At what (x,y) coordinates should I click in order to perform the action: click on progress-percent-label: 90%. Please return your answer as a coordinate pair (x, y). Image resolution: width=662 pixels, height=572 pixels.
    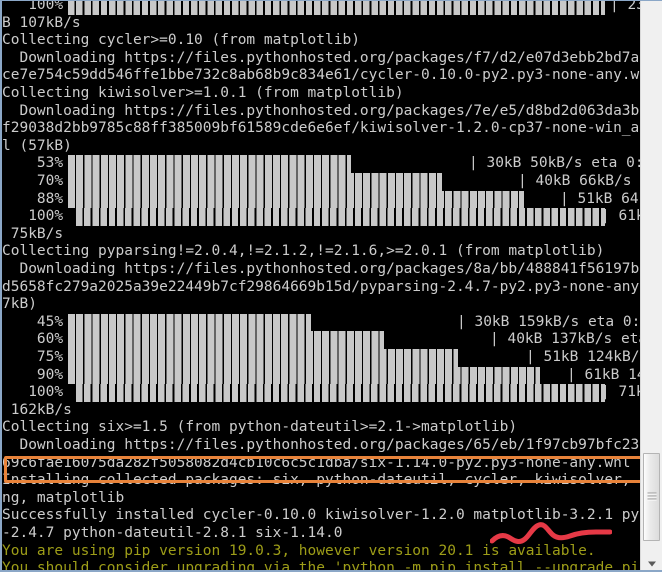
    Looking at the image, I should click on (37, 374).